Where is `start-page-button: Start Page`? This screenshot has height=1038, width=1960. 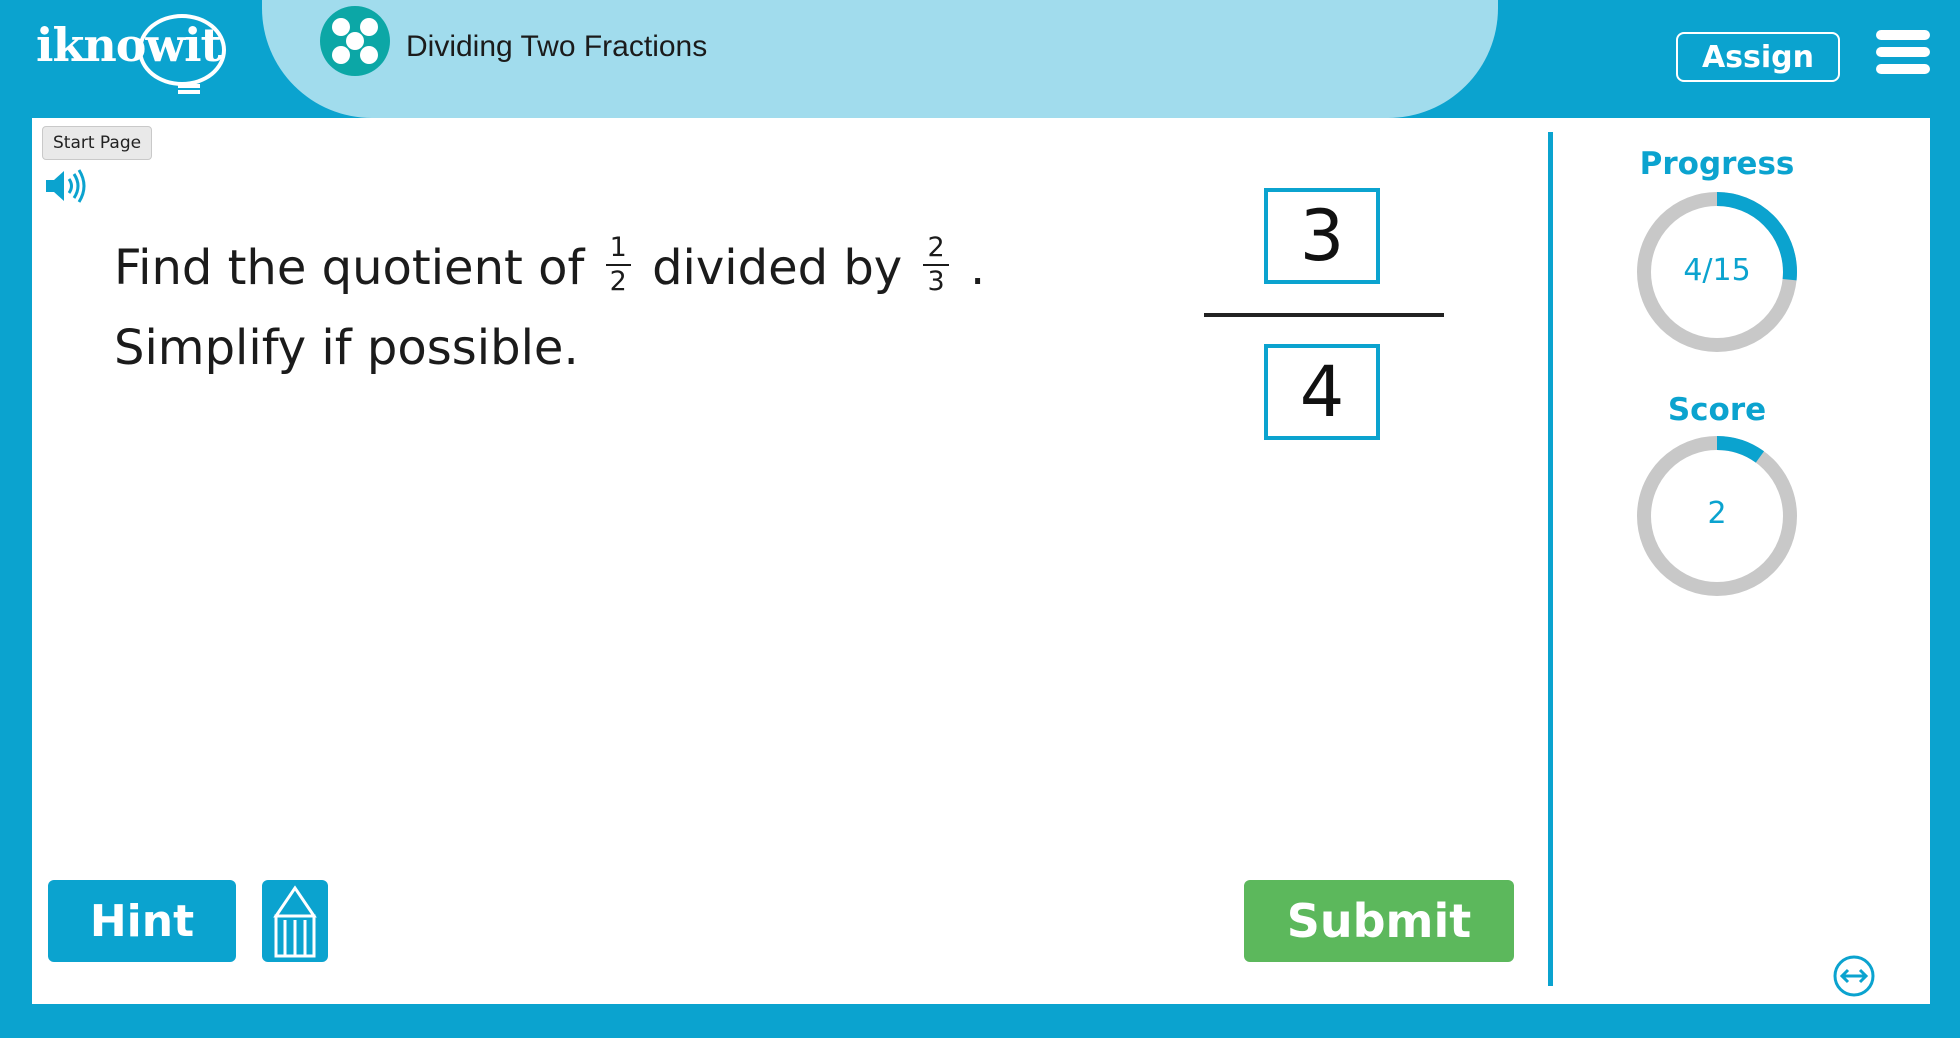 start-page-button: Start Page is located at coordinates (97, 143).